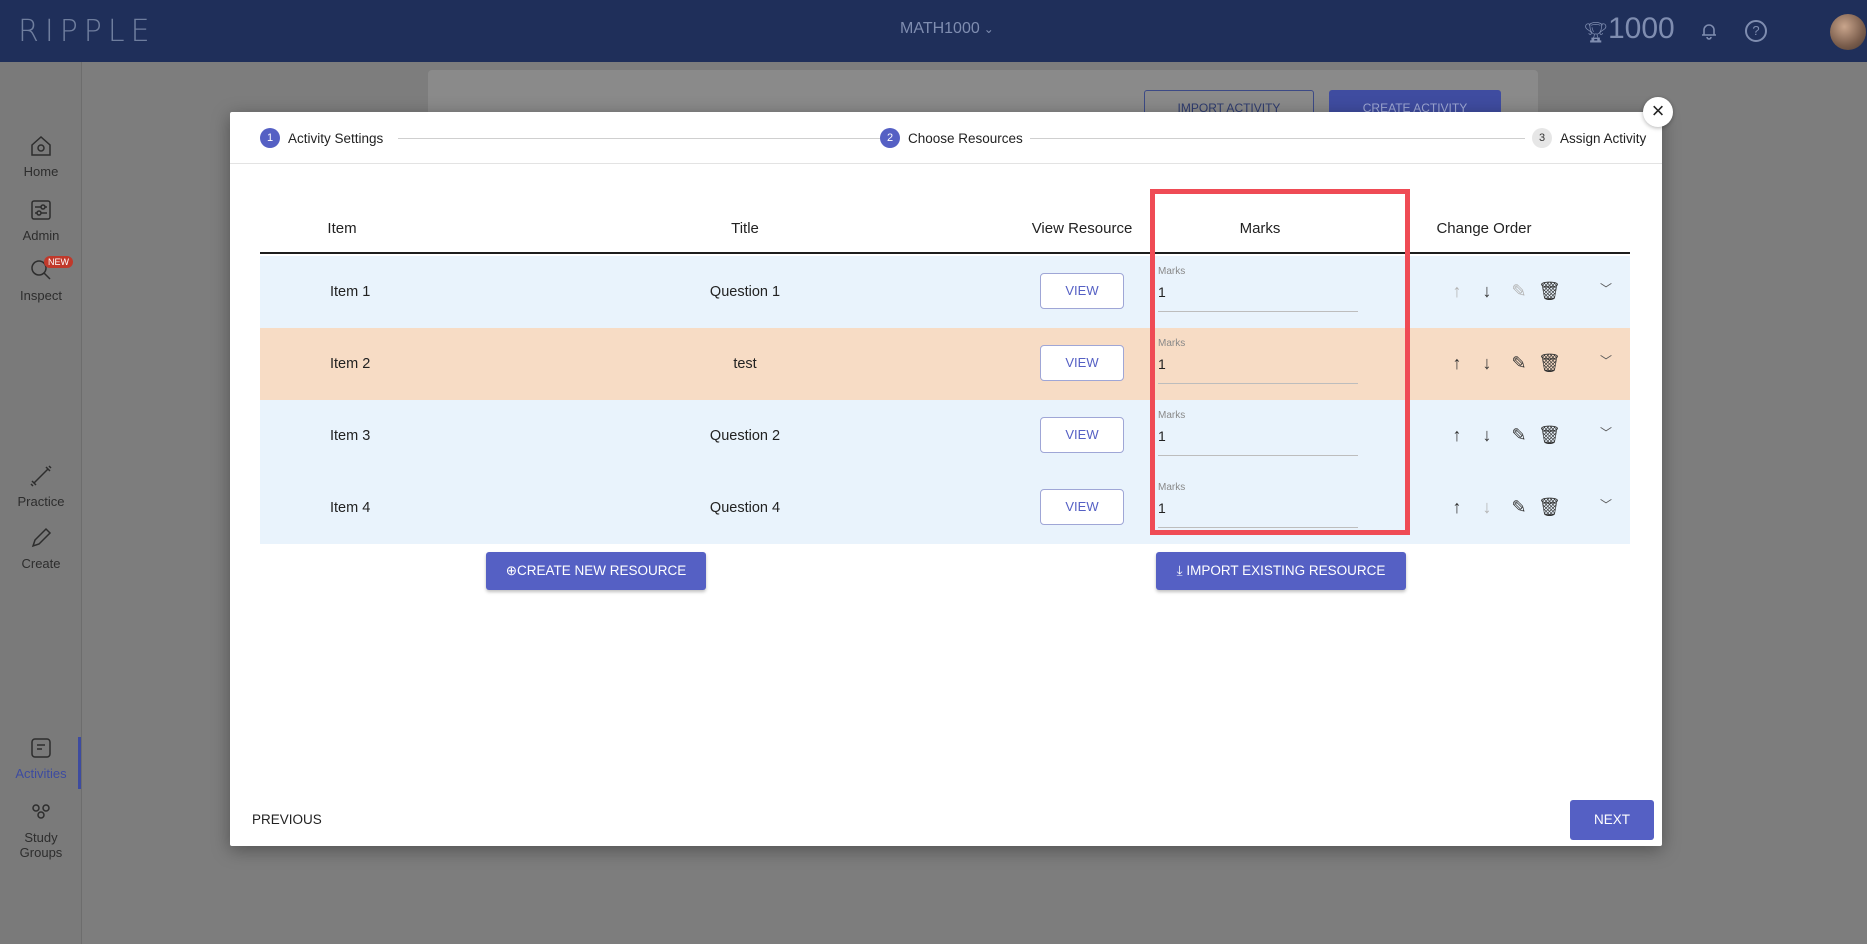 Image resolution: width=1867 pixels, height=944 pixels. I want to click on step-activity-settings: 1 Activity Settings, so click(321, 138).